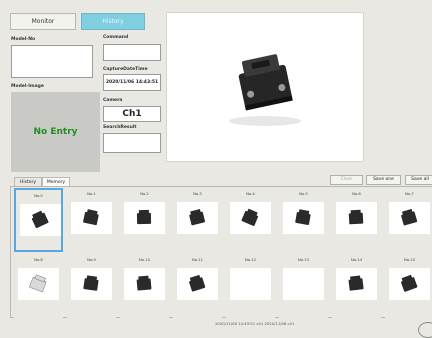 This screenshot has height=338, width=432. Describe the element at coordinates (425, 330) in the screenshot. I see `corner-indicator-icon` at that location.